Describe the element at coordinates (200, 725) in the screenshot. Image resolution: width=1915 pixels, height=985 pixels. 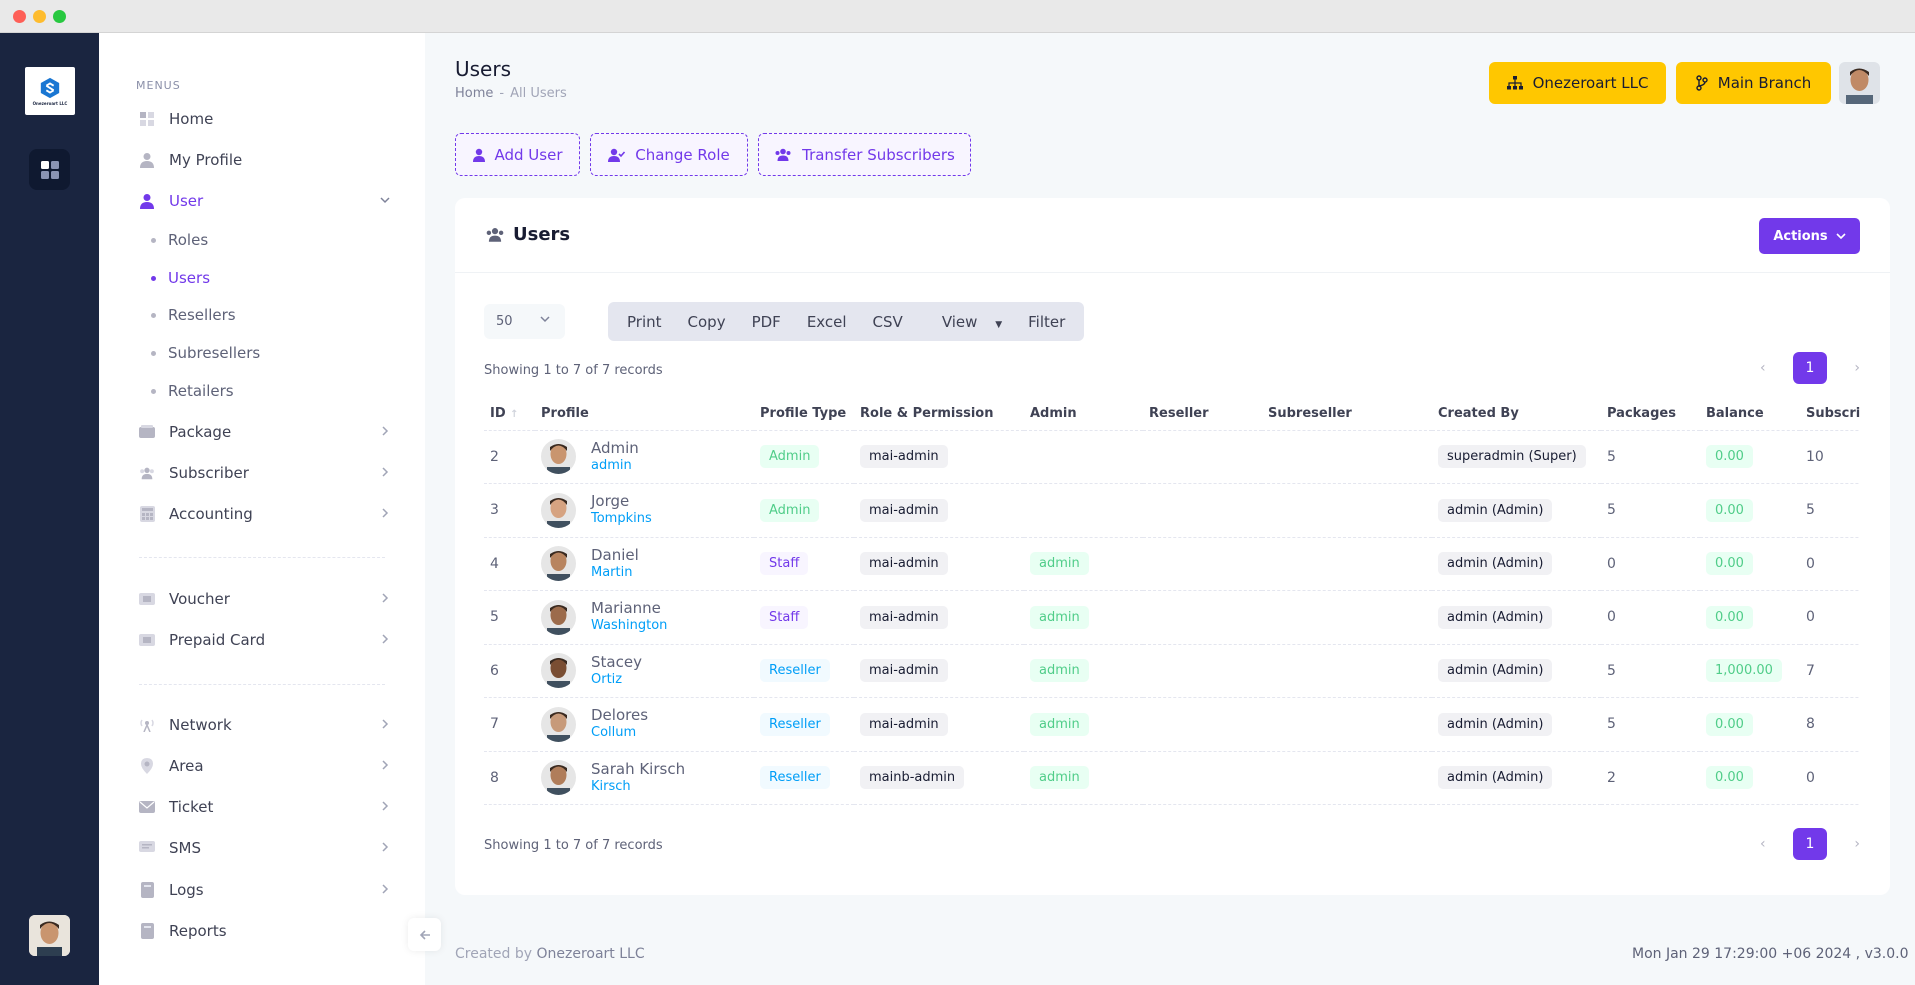
I see `menu-item-label: Network` at that location.